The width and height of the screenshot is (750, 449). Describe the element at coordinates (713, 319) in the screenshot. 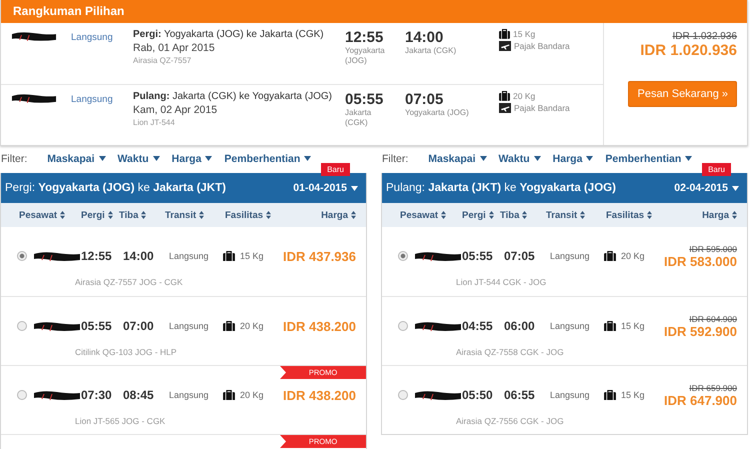

I see `old-price: IDR 604.900` at that location.